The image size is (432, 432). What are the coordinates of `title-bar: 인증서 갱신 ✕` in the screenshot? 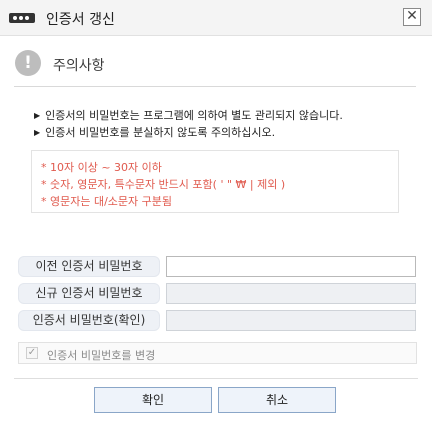 It's located at (216, 18).